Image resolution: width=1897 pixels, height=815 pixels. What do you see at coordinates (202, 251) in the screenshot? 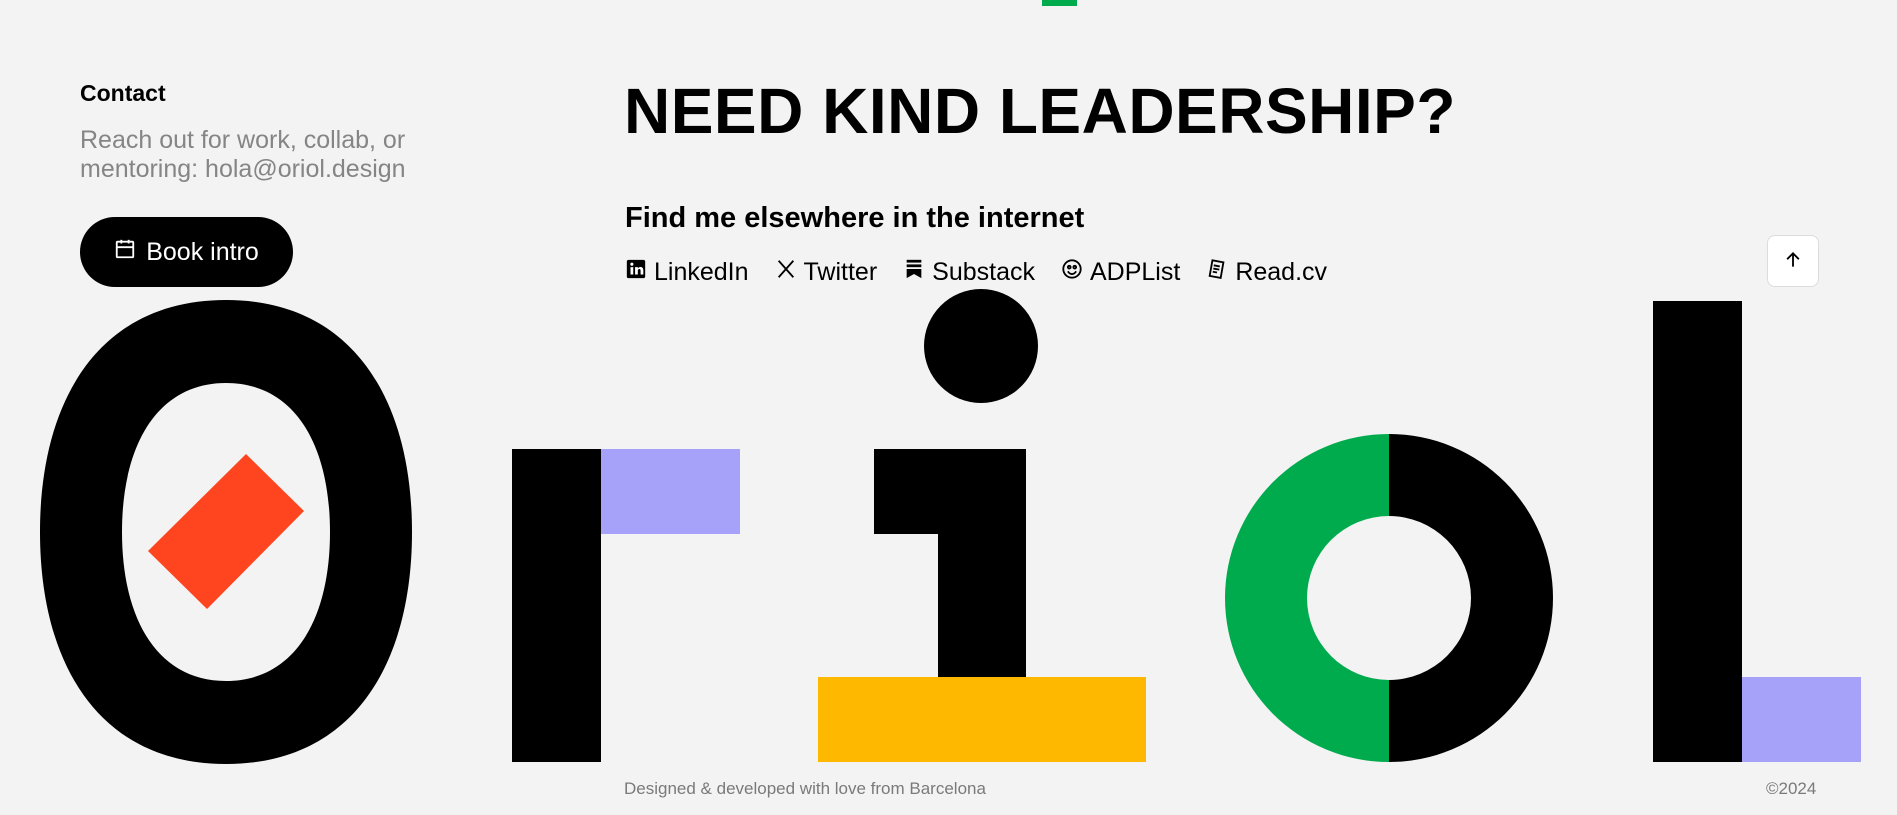
I see `book-intro-label: Book intro` at bounding box center [202, 251].